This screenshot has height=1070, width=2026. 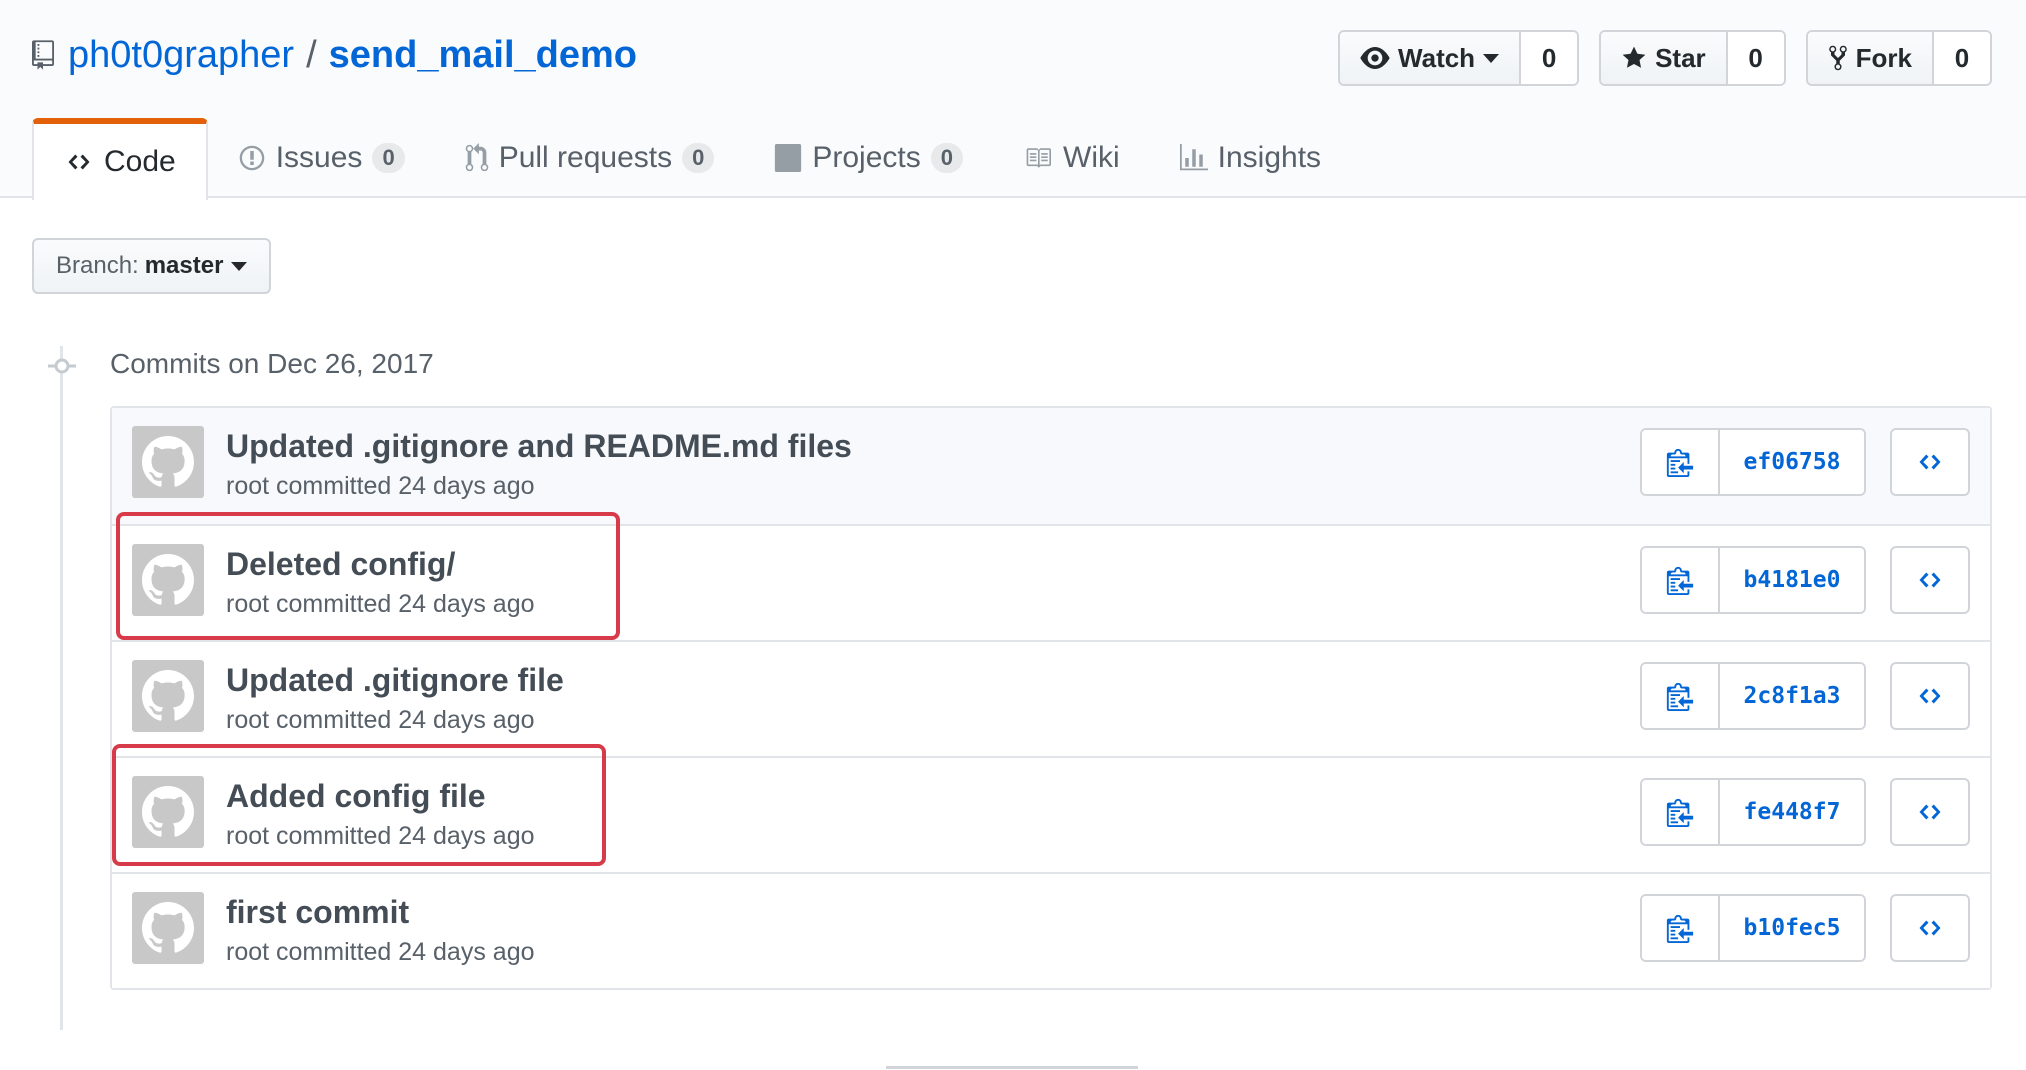 I want to click on sha-button-group: b4181e0, so click(x=1753, y=580).